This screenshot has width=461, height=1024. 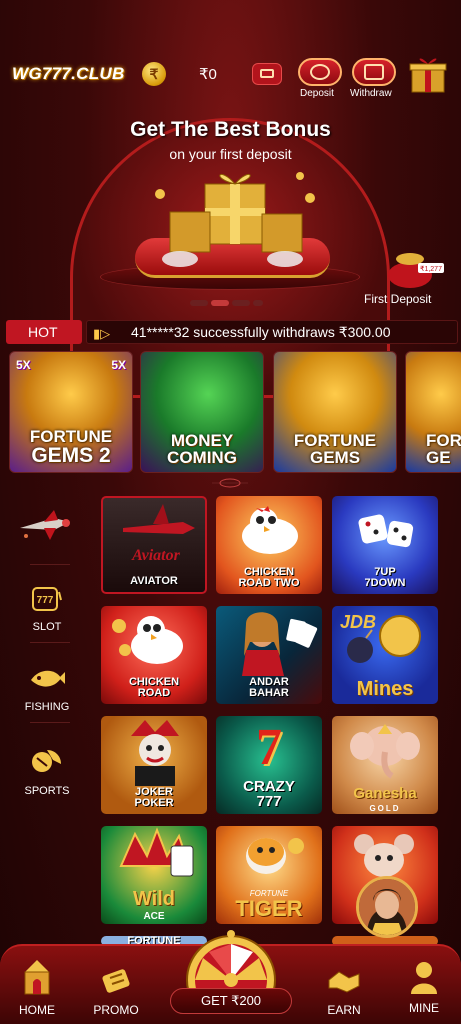 I want to click on banner-subtitle: on your first deposit, so click(x=230, y=154).